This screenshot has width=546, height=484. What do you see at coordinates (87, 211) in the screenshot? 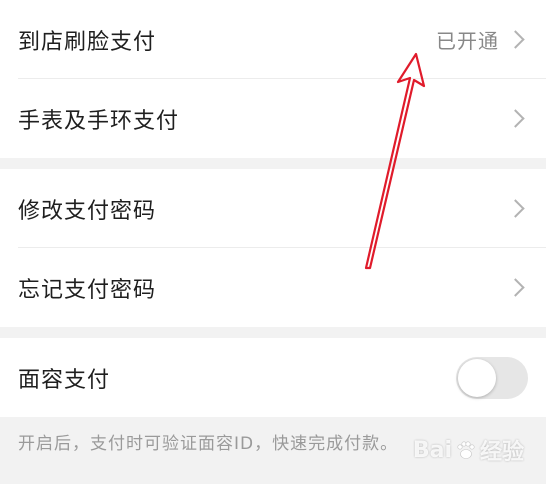
I see `row-label: 修改支付密码` at bounding box center [87, 211].